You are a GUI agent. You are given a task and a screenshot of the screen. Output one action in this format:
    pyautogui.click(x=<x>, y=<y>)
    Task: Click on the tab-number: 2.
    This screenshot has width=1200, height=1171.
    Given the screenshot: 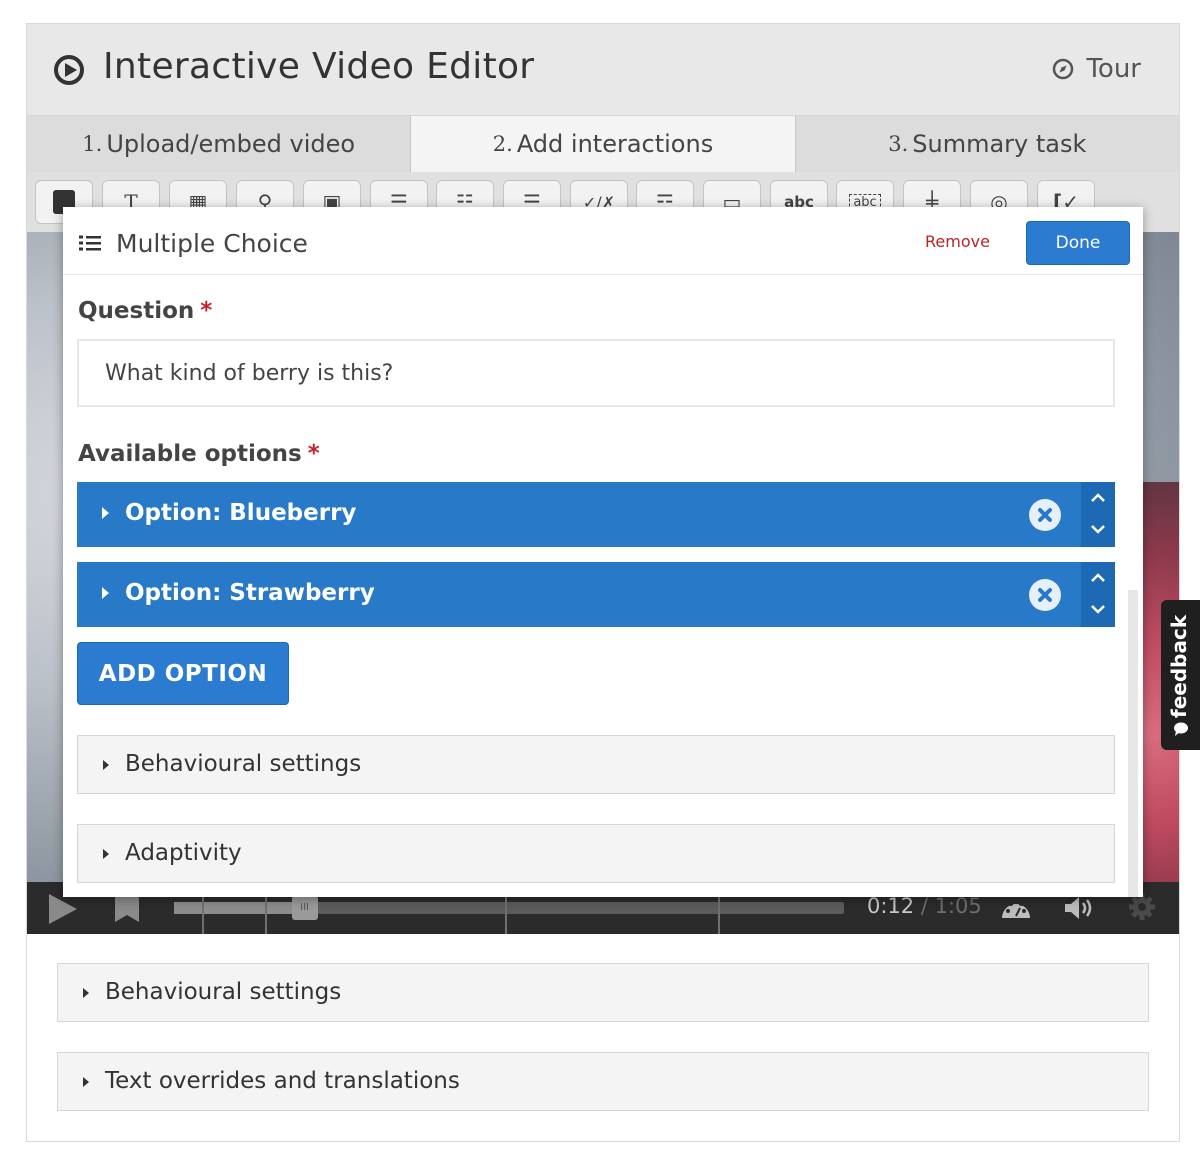 What is the action you would take?
    pyautogui.click(x=502, y=144)
    